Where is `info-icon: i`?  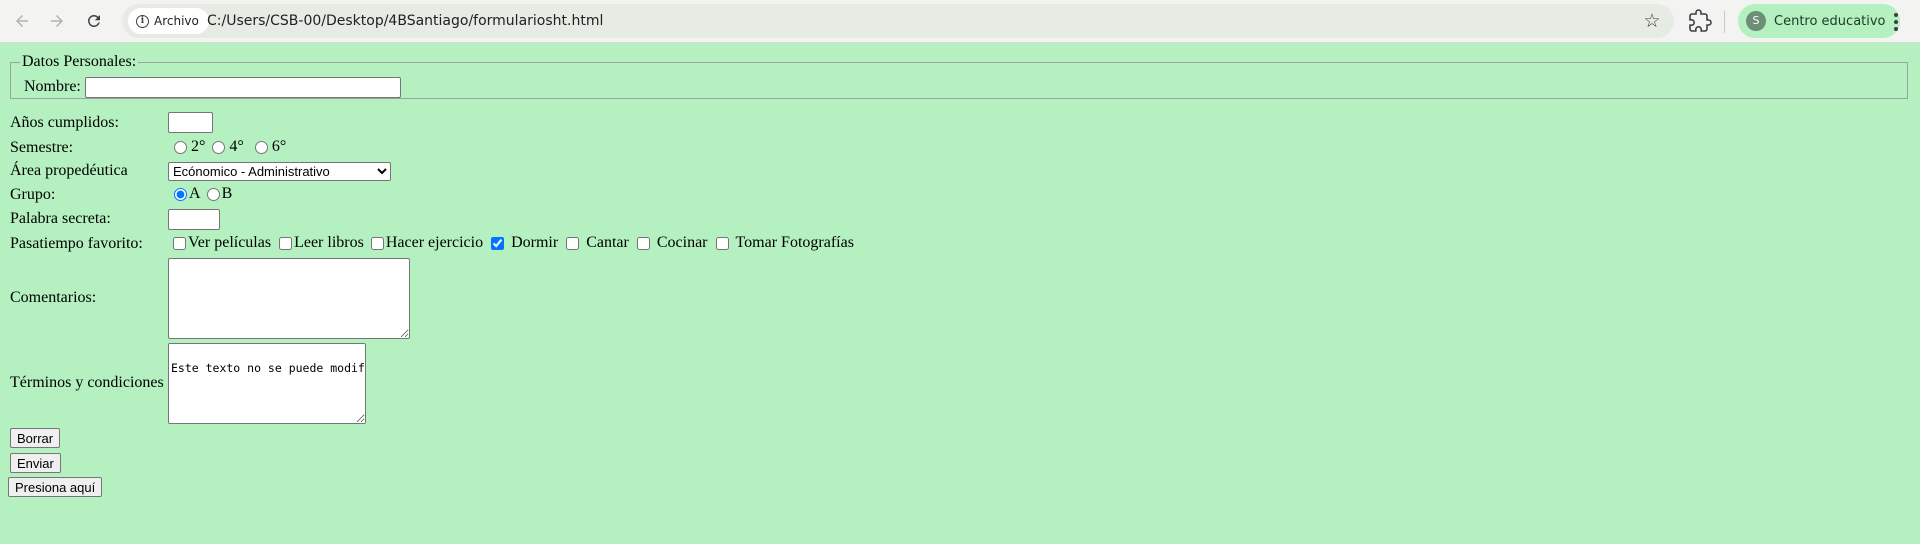
info-icon: i is located at coordinates (142, 21).